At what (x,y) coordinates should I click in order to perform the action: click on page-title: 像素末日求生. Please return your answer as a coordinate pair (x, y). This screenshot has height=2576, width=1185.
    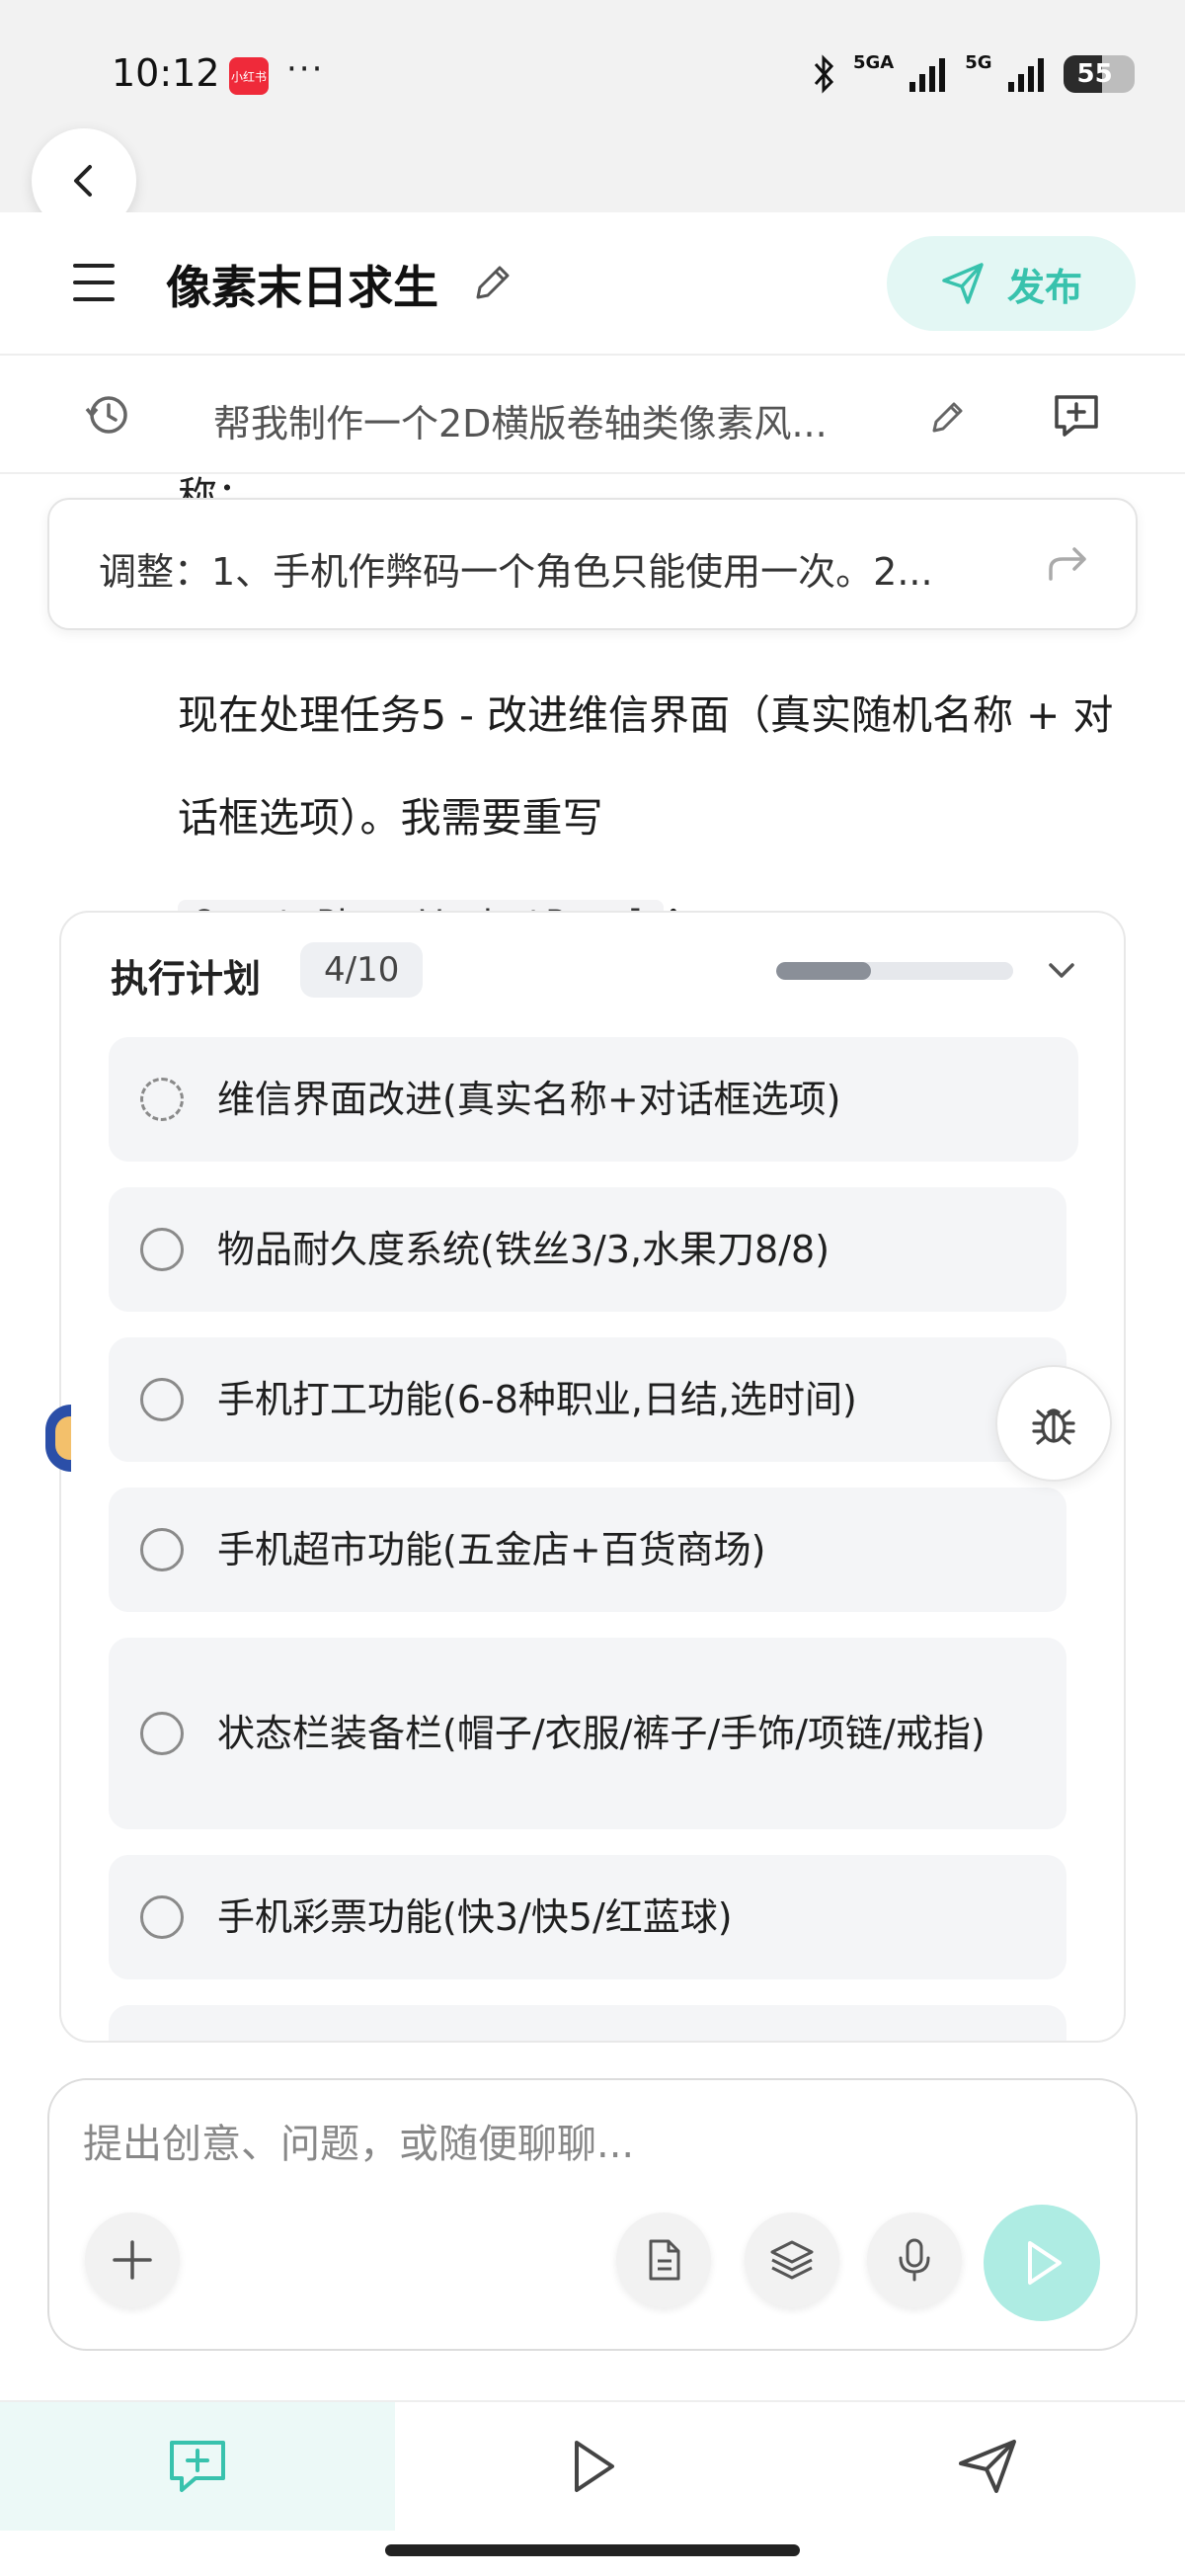
    Looking at the image, I should click on (302, 287).